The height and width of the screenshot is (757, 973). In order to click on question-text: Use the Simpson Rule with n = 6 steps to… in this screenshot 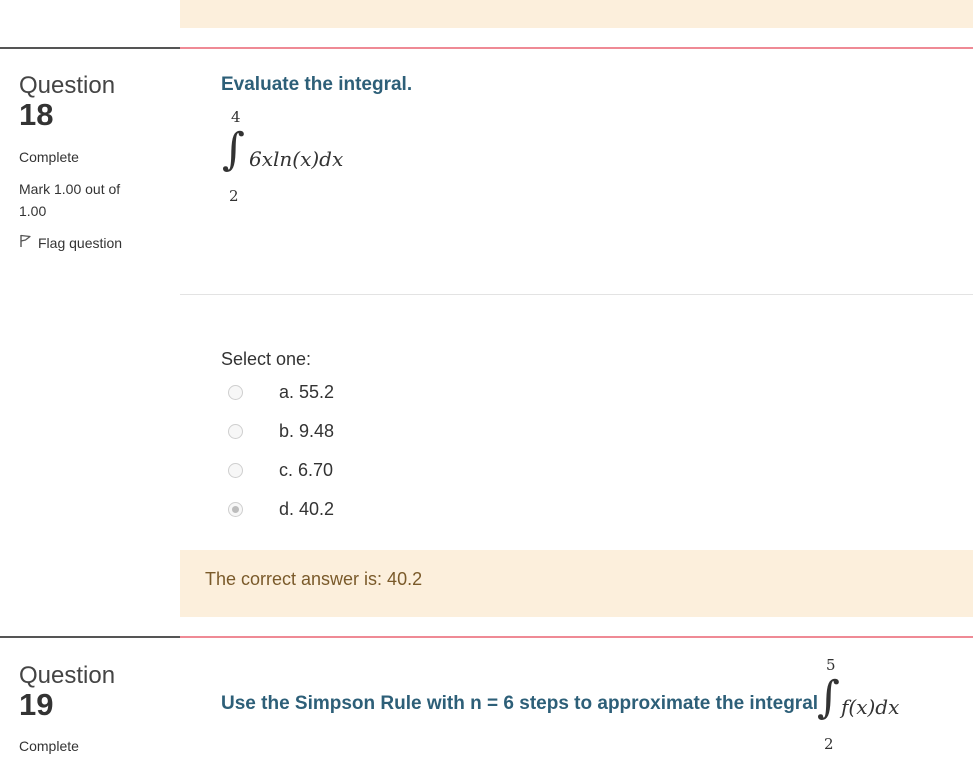, I will do `click(520, 703)`.